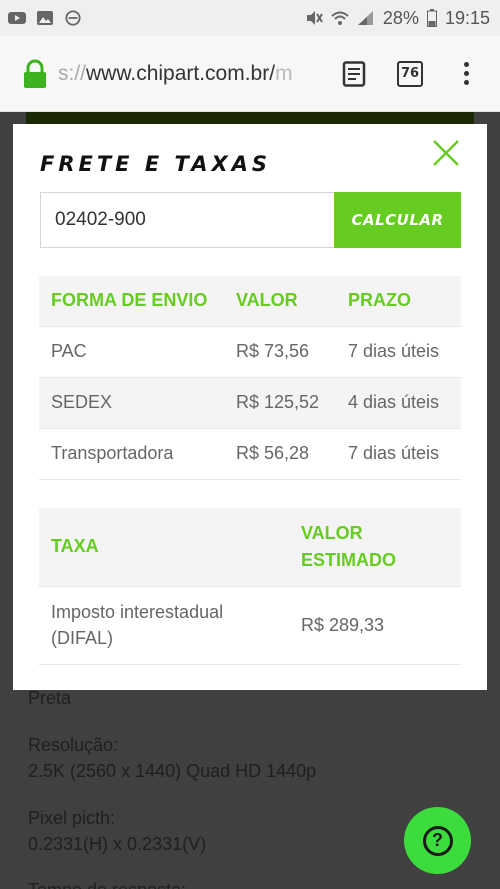 This screenshot has height=889, width=500. What do you see at coordinates (181, 73) in the screenshot?
I see `url-host: www.chipart.com.br/` at bounding box center [181, 73].